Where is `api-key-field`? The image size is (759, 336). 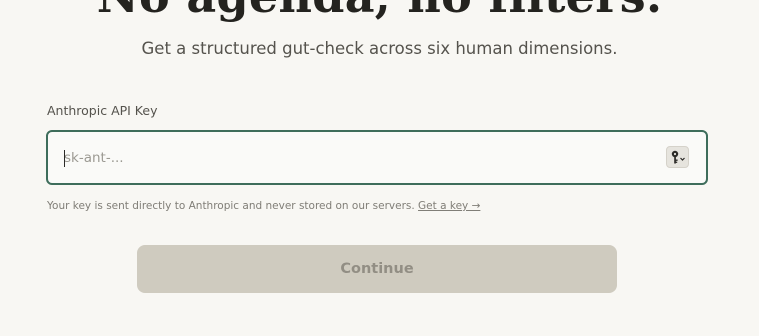 api-key-field is located at coordinates (377, 157).